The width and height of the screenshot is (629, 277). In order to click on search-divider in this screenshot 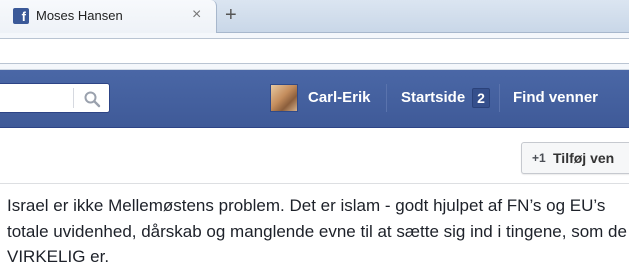, I will do `click(73, 98)`.